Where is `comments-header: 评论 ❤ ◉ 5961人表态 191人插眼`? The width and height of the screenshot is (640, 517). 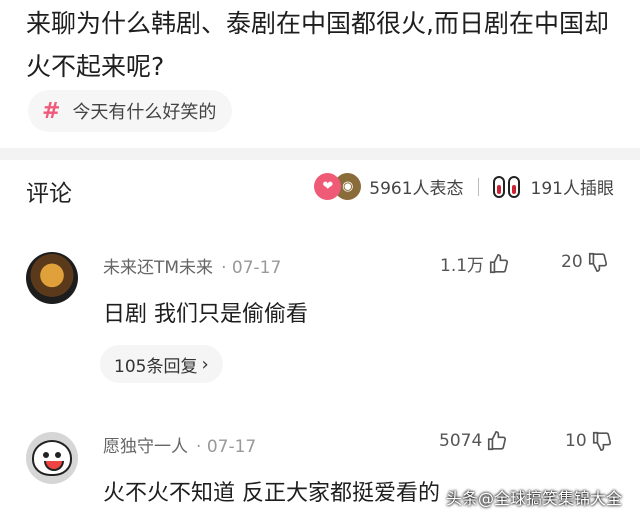 comments-header: 评论 ❤ ◉ 5961人表态 191人插眼 is located at coordinates (320, 191).